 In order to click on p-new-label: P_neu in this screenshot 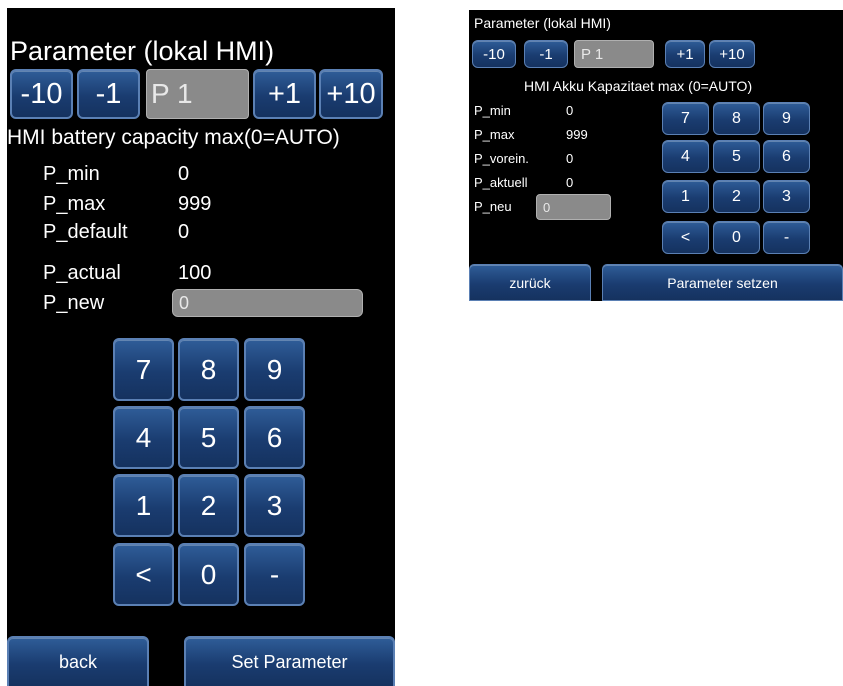, I will do `click(493, 206)`.